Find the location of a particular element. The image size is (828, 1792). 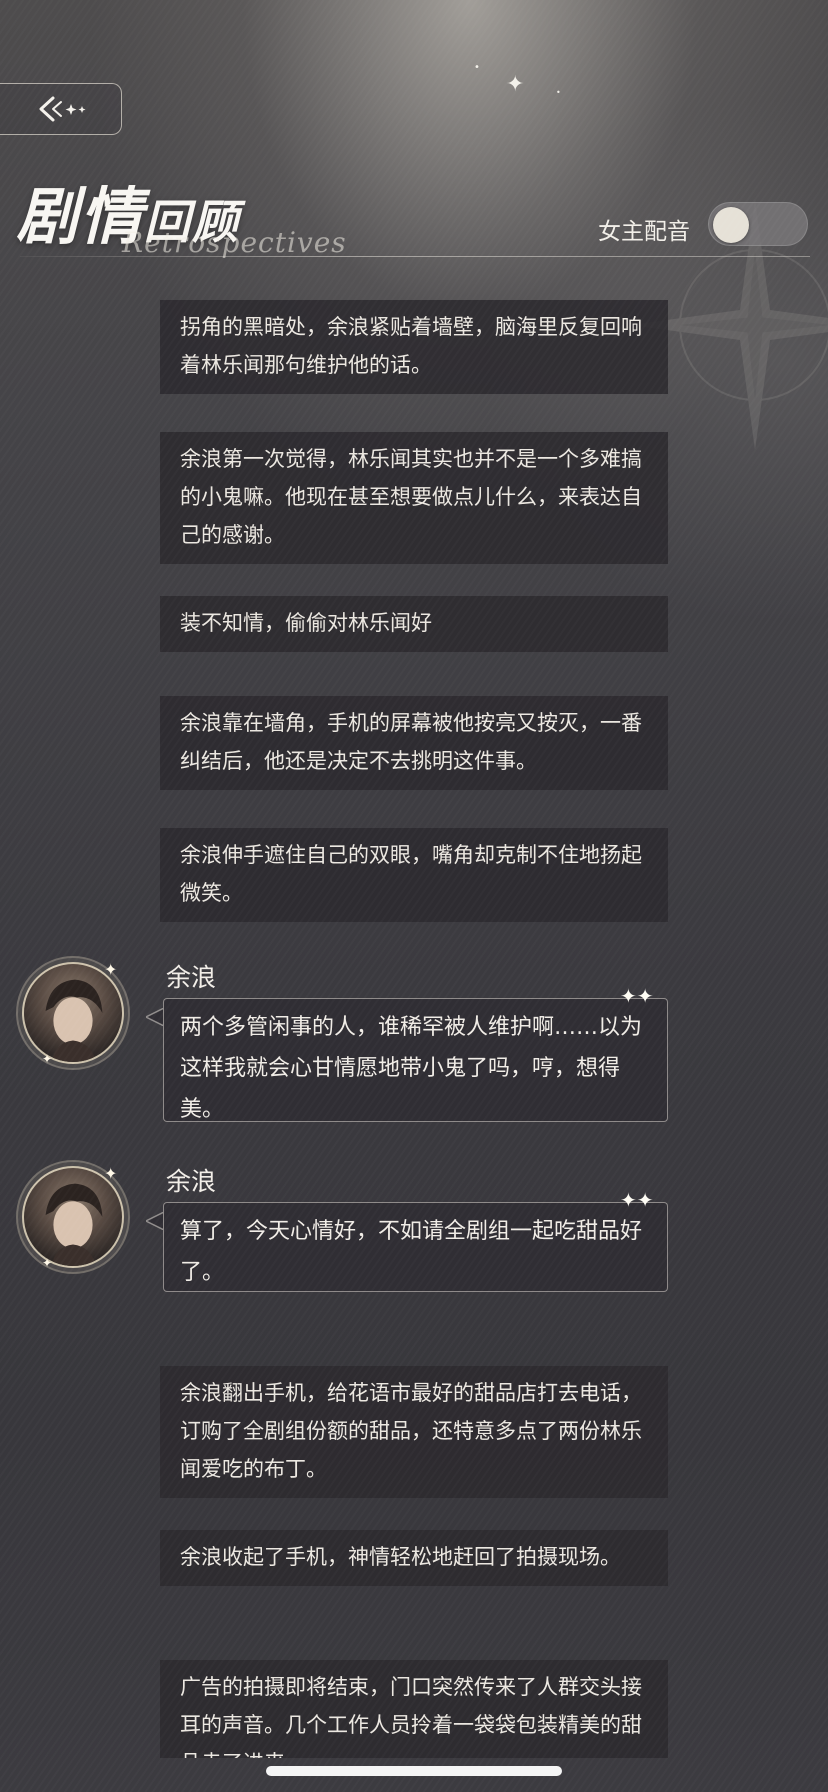

voice-toggle-switch is located at coordinates (758, 224).